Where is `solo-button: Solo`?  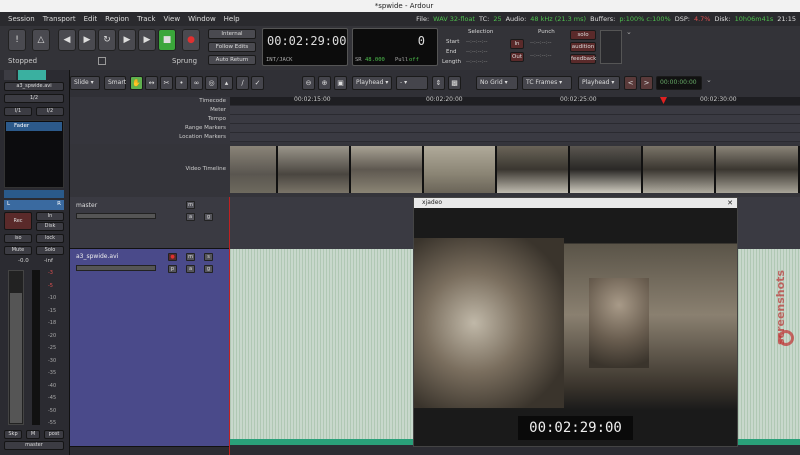 solo-button: Solo is located at coordinates (50, 250).